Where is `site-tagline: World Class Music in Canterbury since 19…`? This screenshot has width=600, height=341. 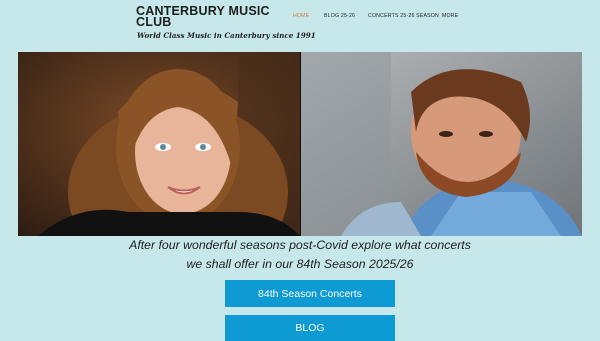
site-tagline: World Class Music in Canterbury since 19… is located at coordinates (226, 35).